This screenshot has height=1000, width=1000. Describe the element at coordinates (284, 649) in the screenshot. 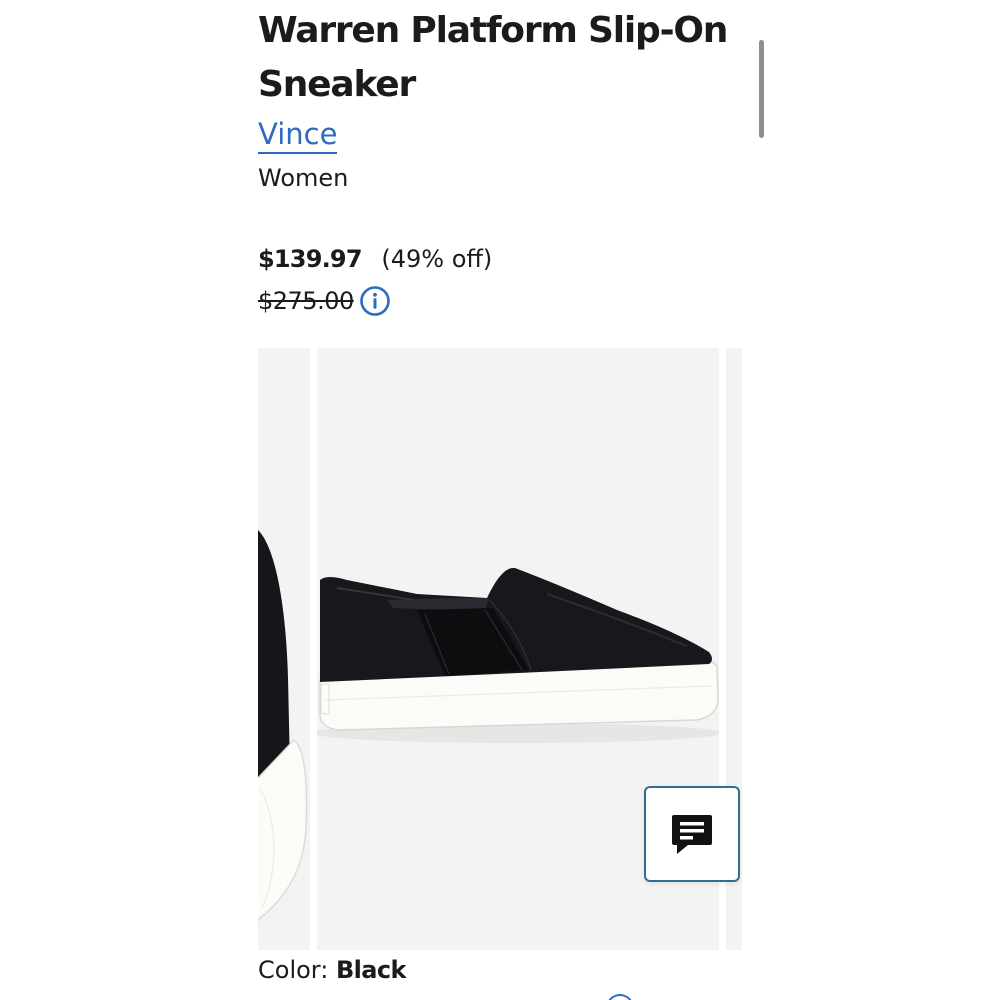

I see `previous-product-image` at that location.